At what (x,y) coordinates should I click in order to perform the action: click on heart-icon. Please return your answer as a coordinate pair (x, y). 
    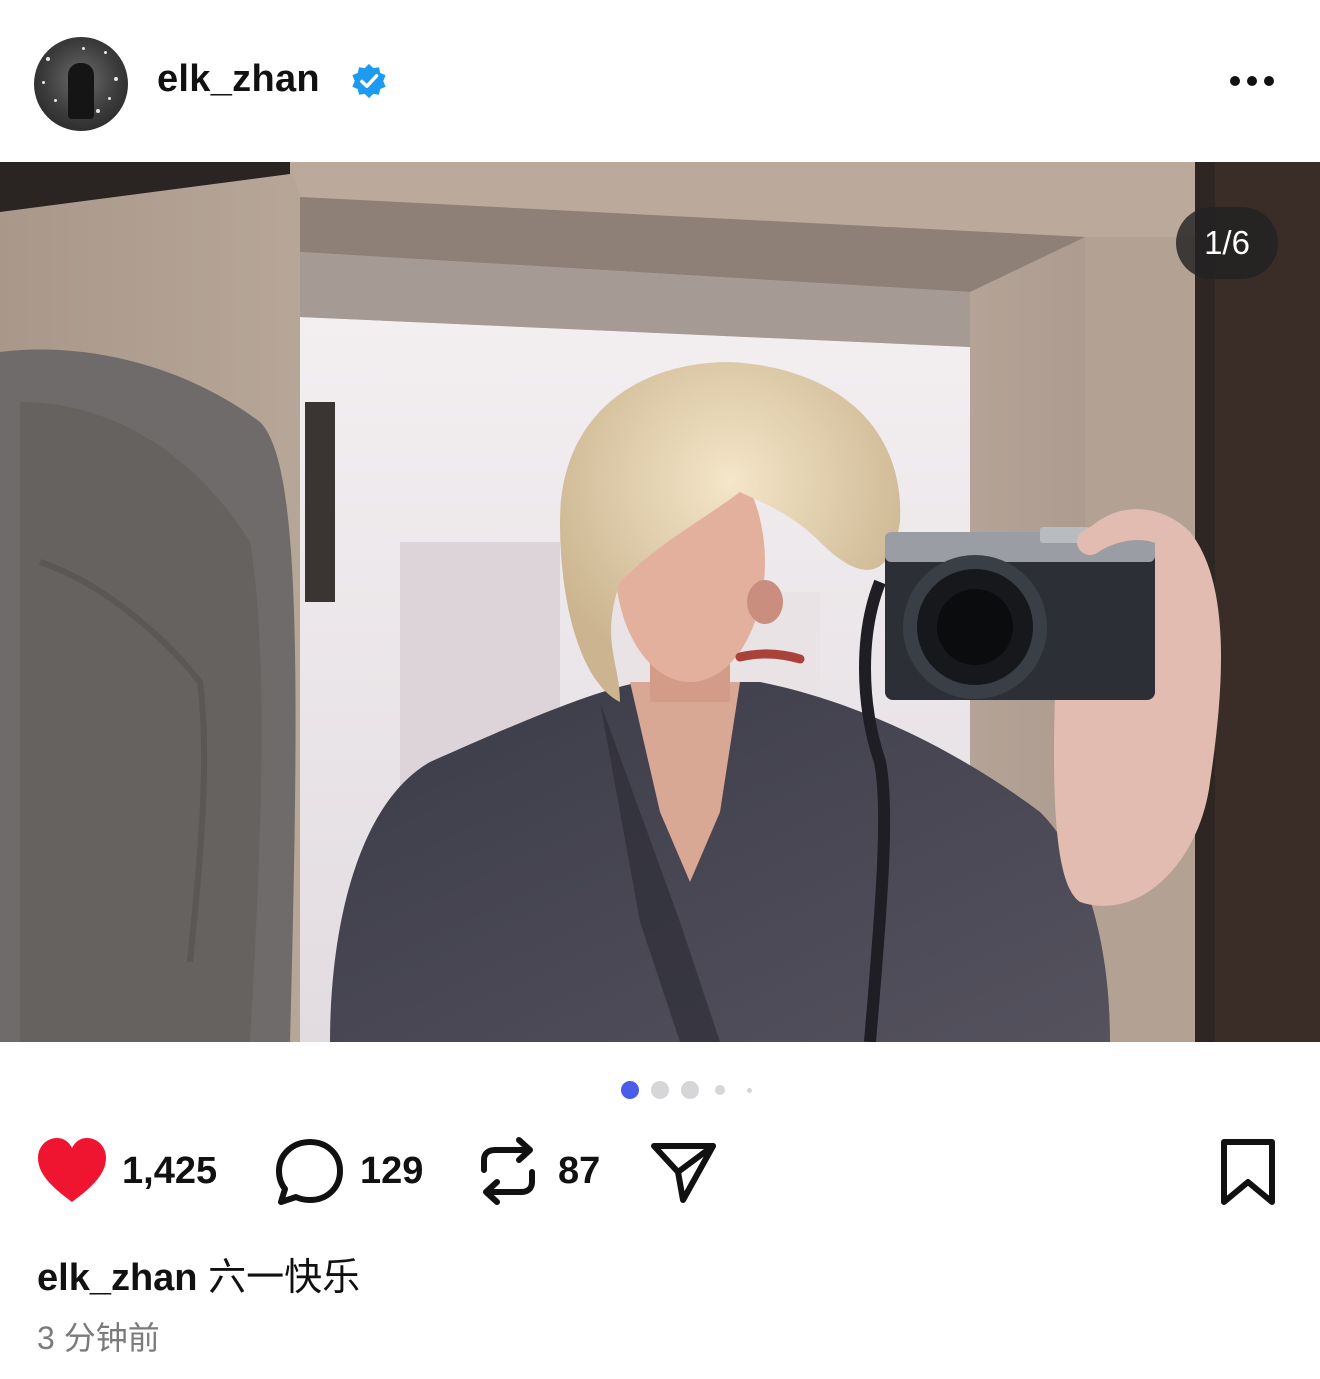
    Looking at the image, I should click on (72, 1170).